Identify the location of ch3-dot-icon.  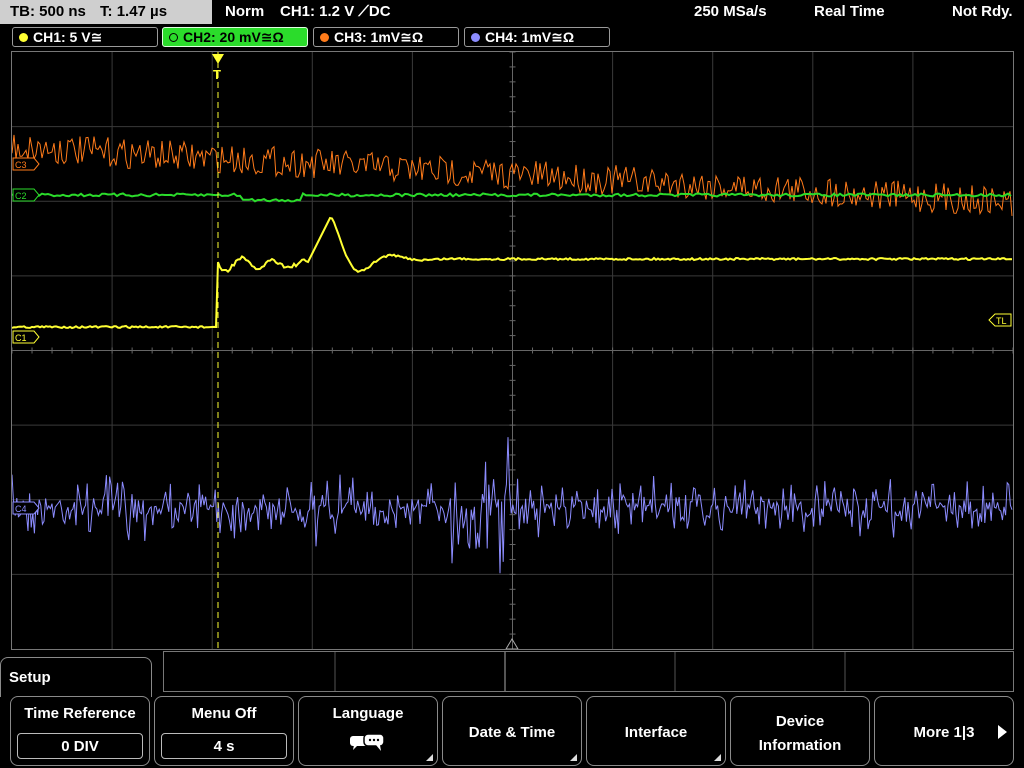
(324, 37).